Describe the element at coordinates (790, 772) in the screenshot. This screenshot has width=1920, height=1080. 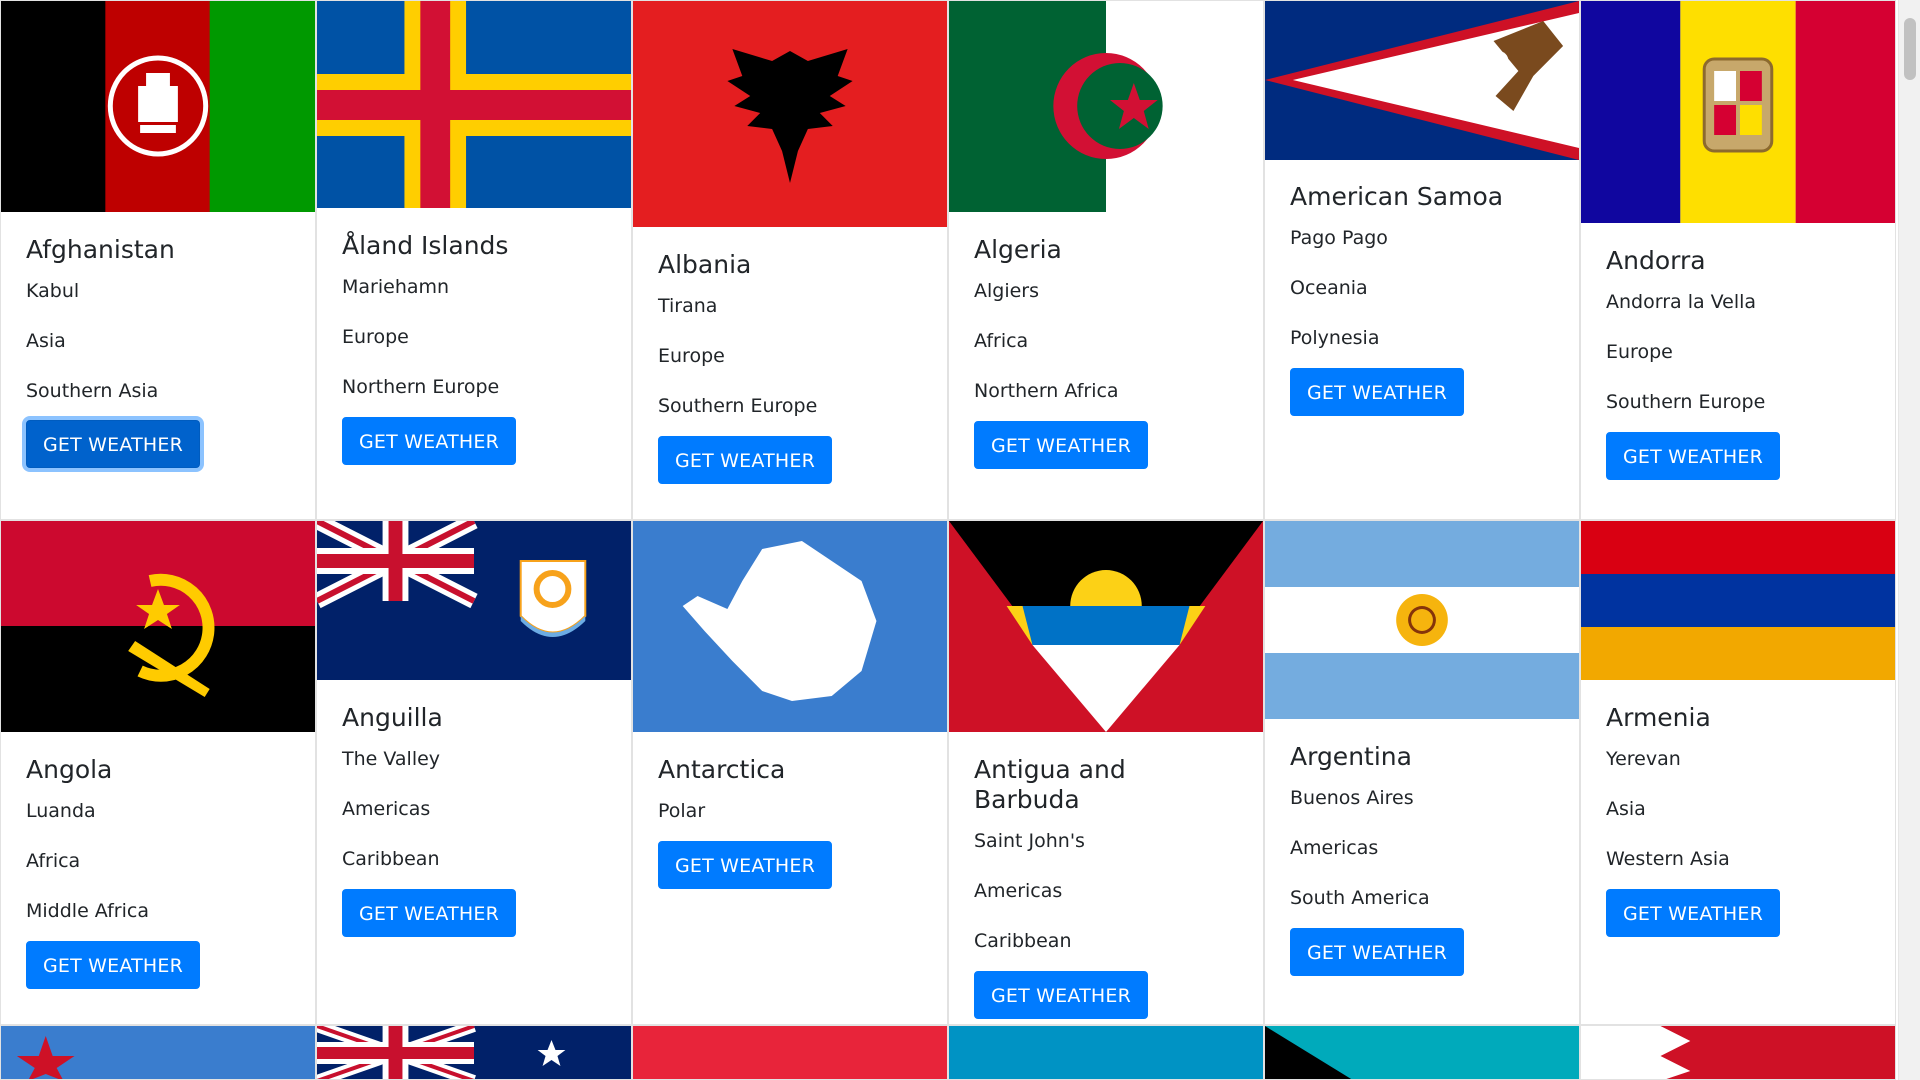
I see `country-card: Antarctica Polar GET WEATHER` at that location.